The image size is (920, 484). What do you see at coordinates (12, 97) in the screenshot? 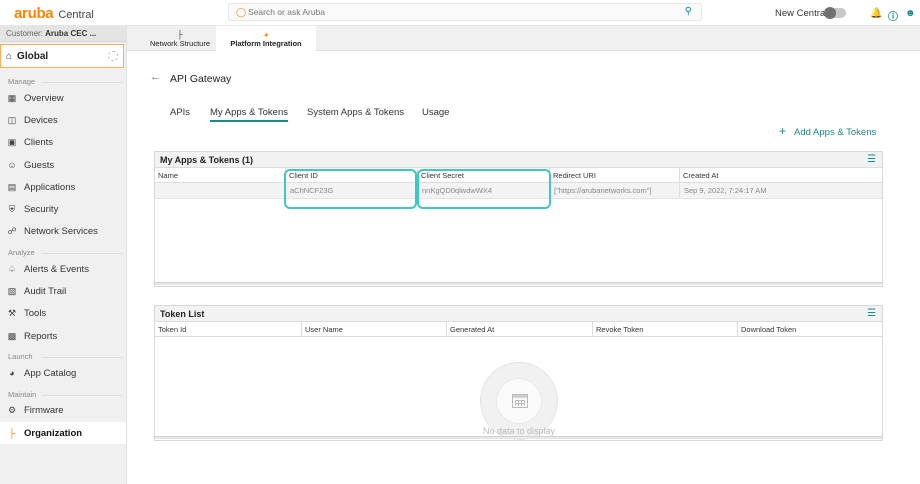
I see `grid-icon: ▦` at bounding box center [12, 97].